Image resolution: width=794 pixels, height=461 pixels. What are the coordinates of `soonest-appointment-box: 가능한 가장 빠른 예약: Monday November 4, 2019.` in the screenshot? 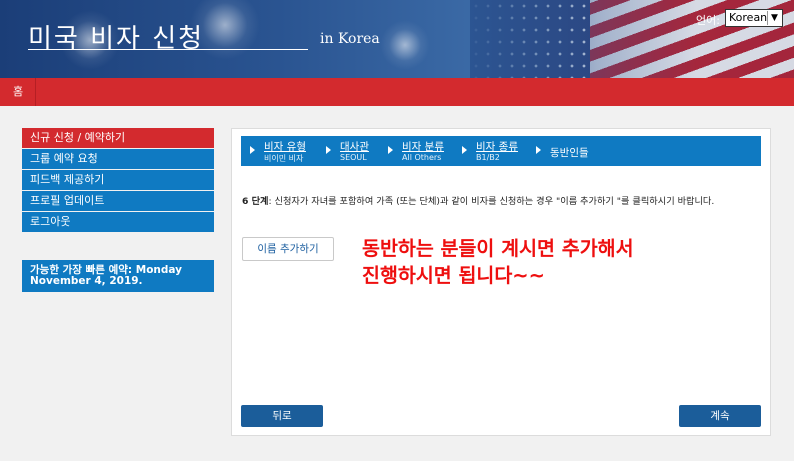 It's located at (118, 276).